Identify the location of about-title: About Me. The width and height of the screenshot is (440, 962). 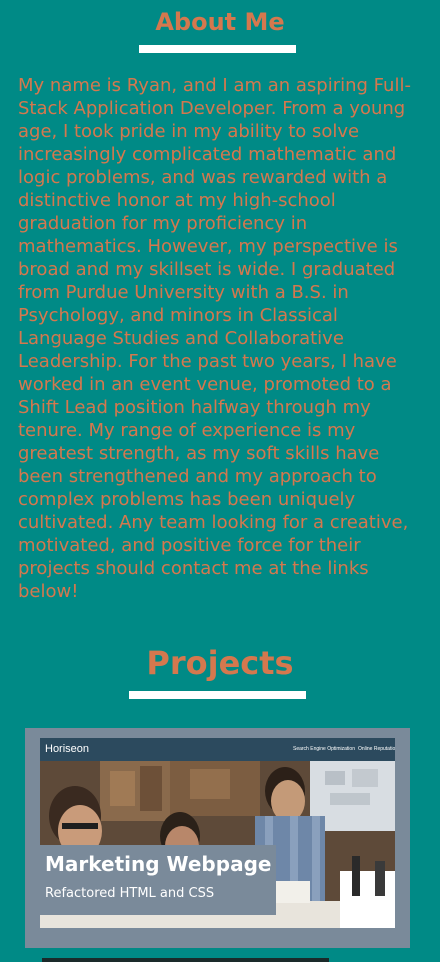
(220, 22).